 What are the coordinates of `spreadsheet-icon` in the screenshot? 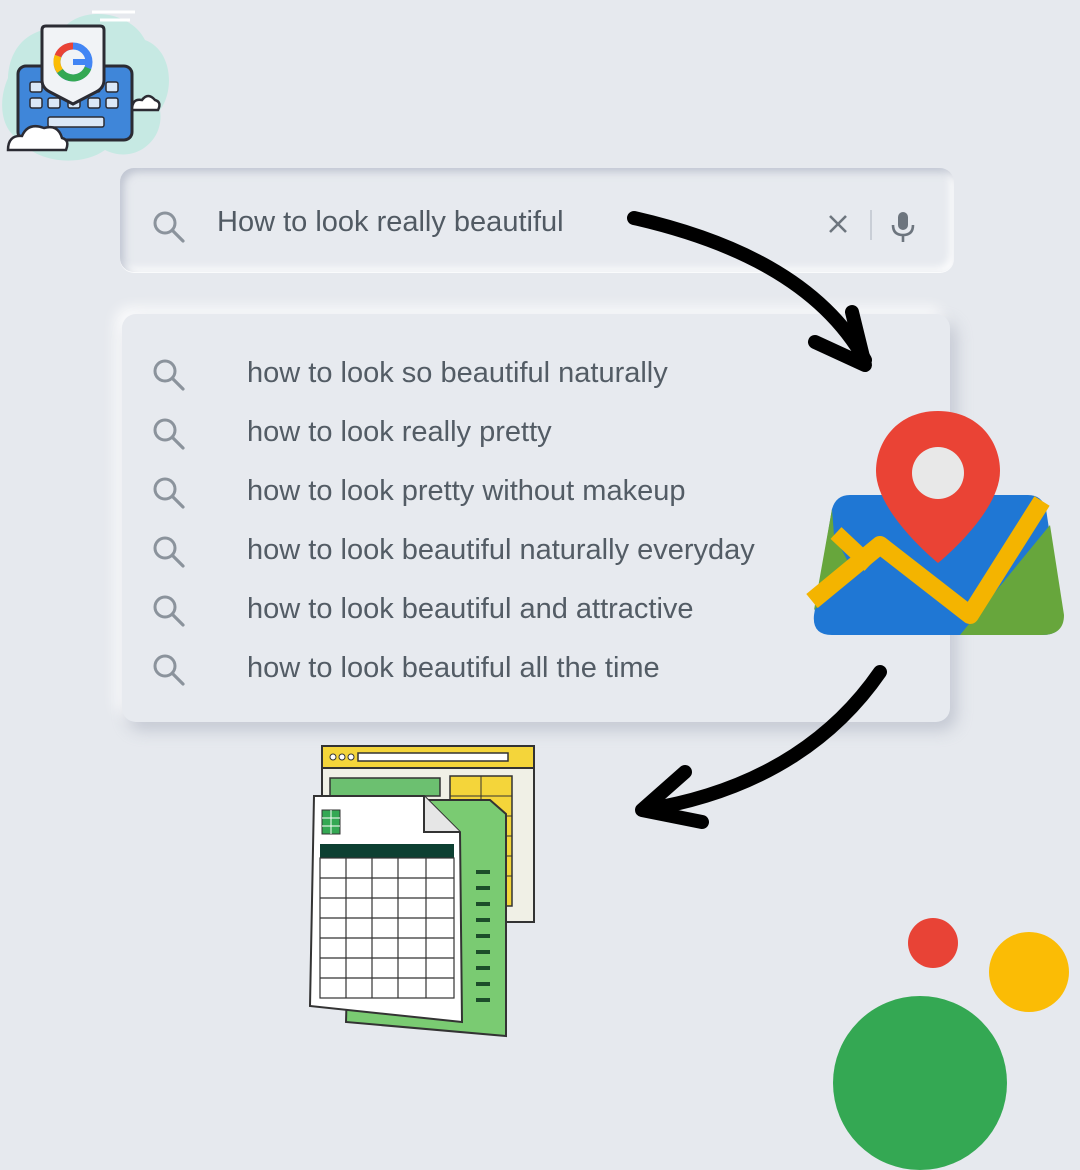 It's located at (422, 892).